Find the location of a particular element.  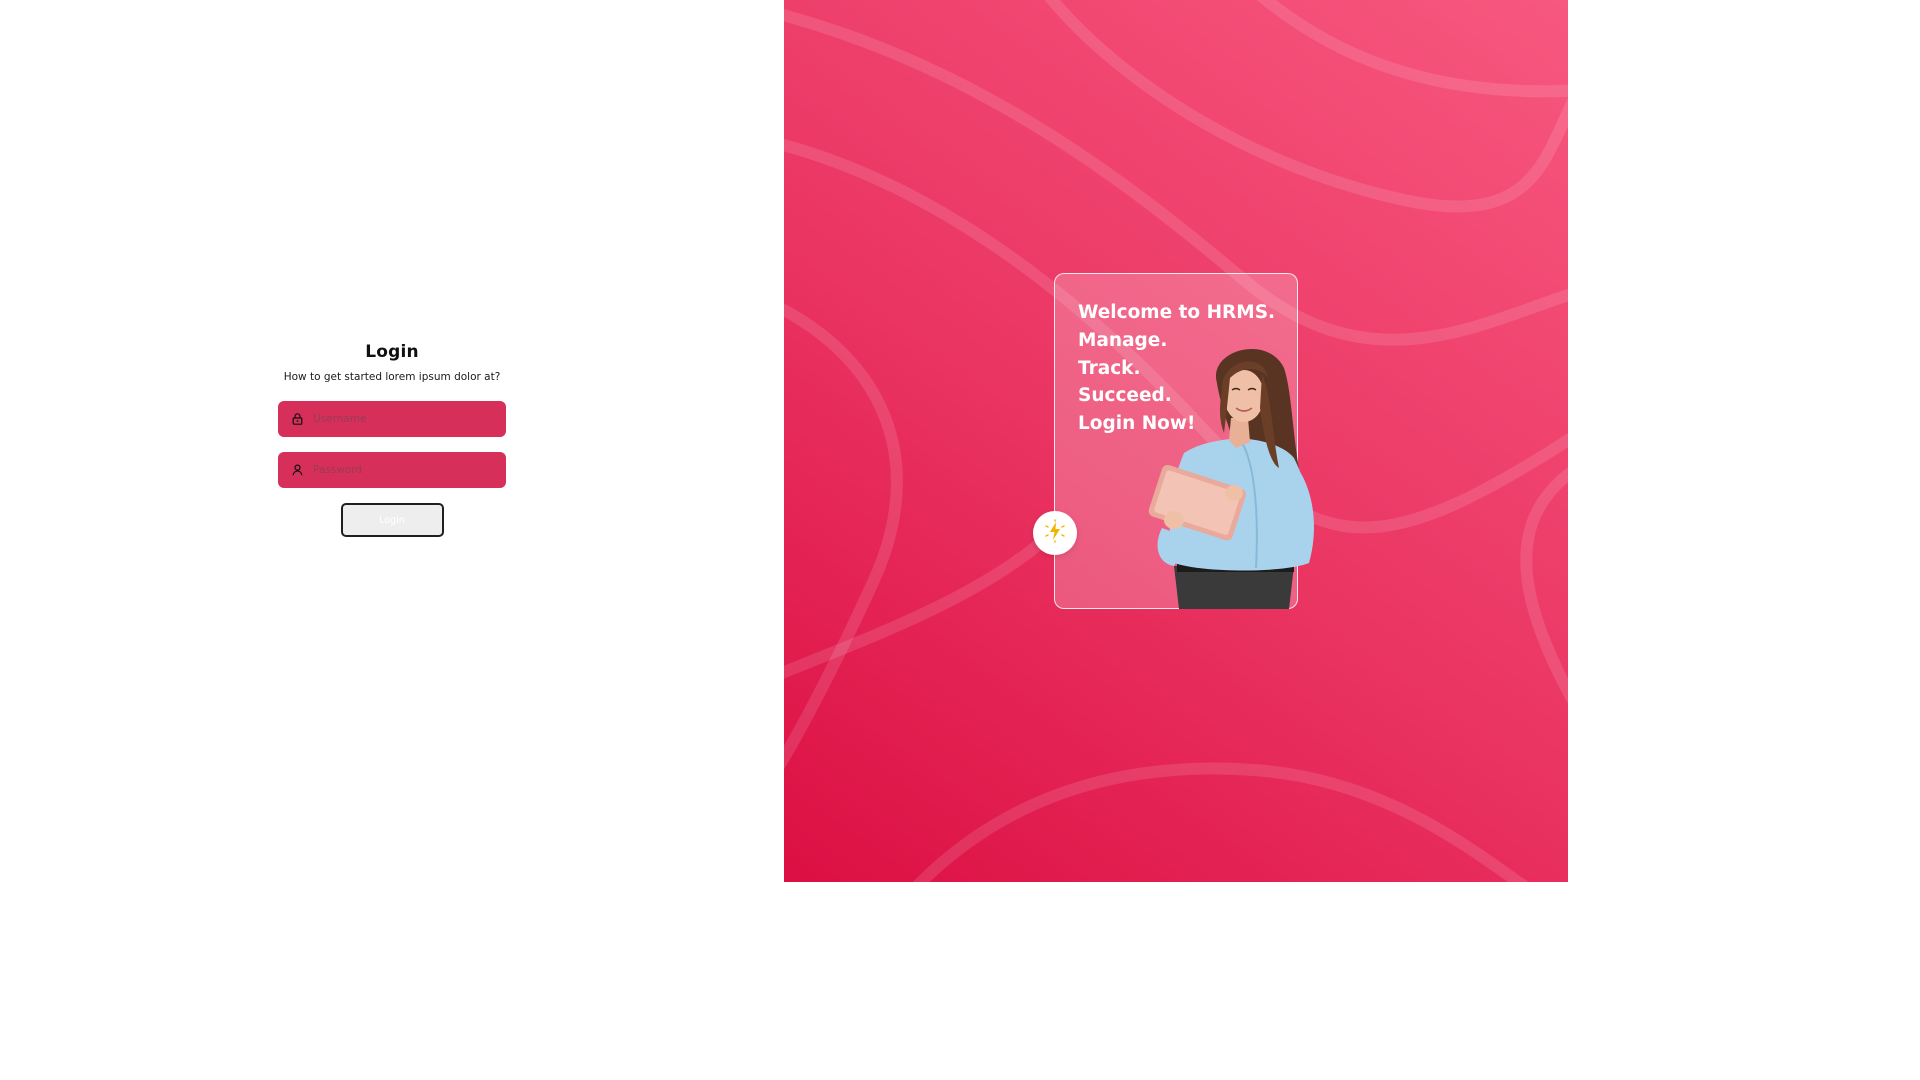

password-input is located at coordinates (403, 470).